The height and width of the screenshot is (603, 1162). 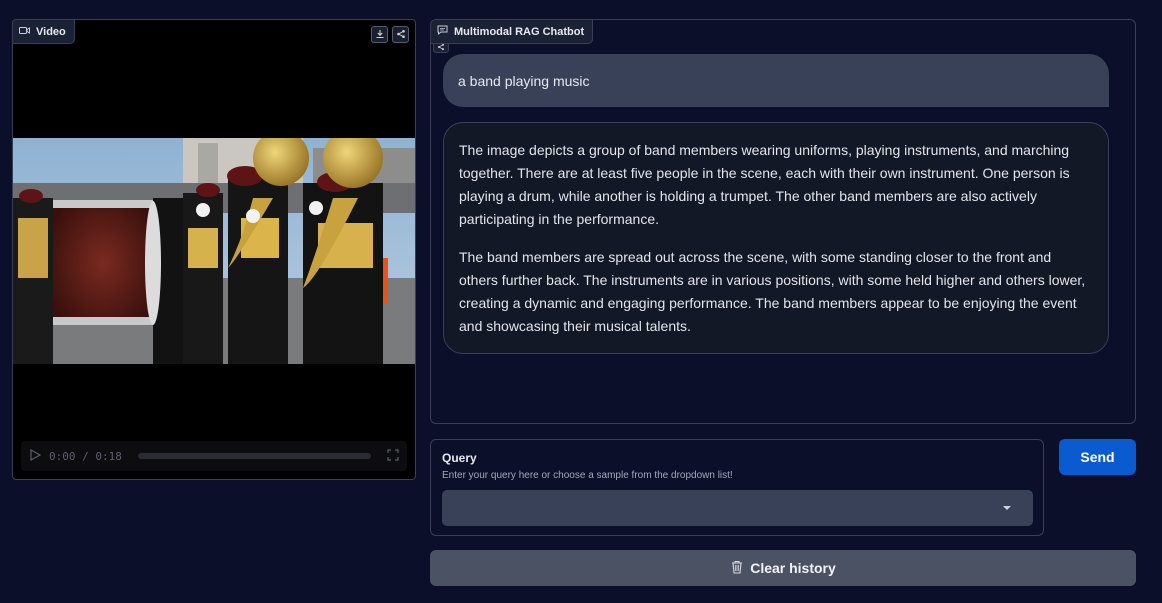 What do you see at coordinates (459, 458) in the screenshot?
I see `query-label: Query` at bounding box center [459, 458].